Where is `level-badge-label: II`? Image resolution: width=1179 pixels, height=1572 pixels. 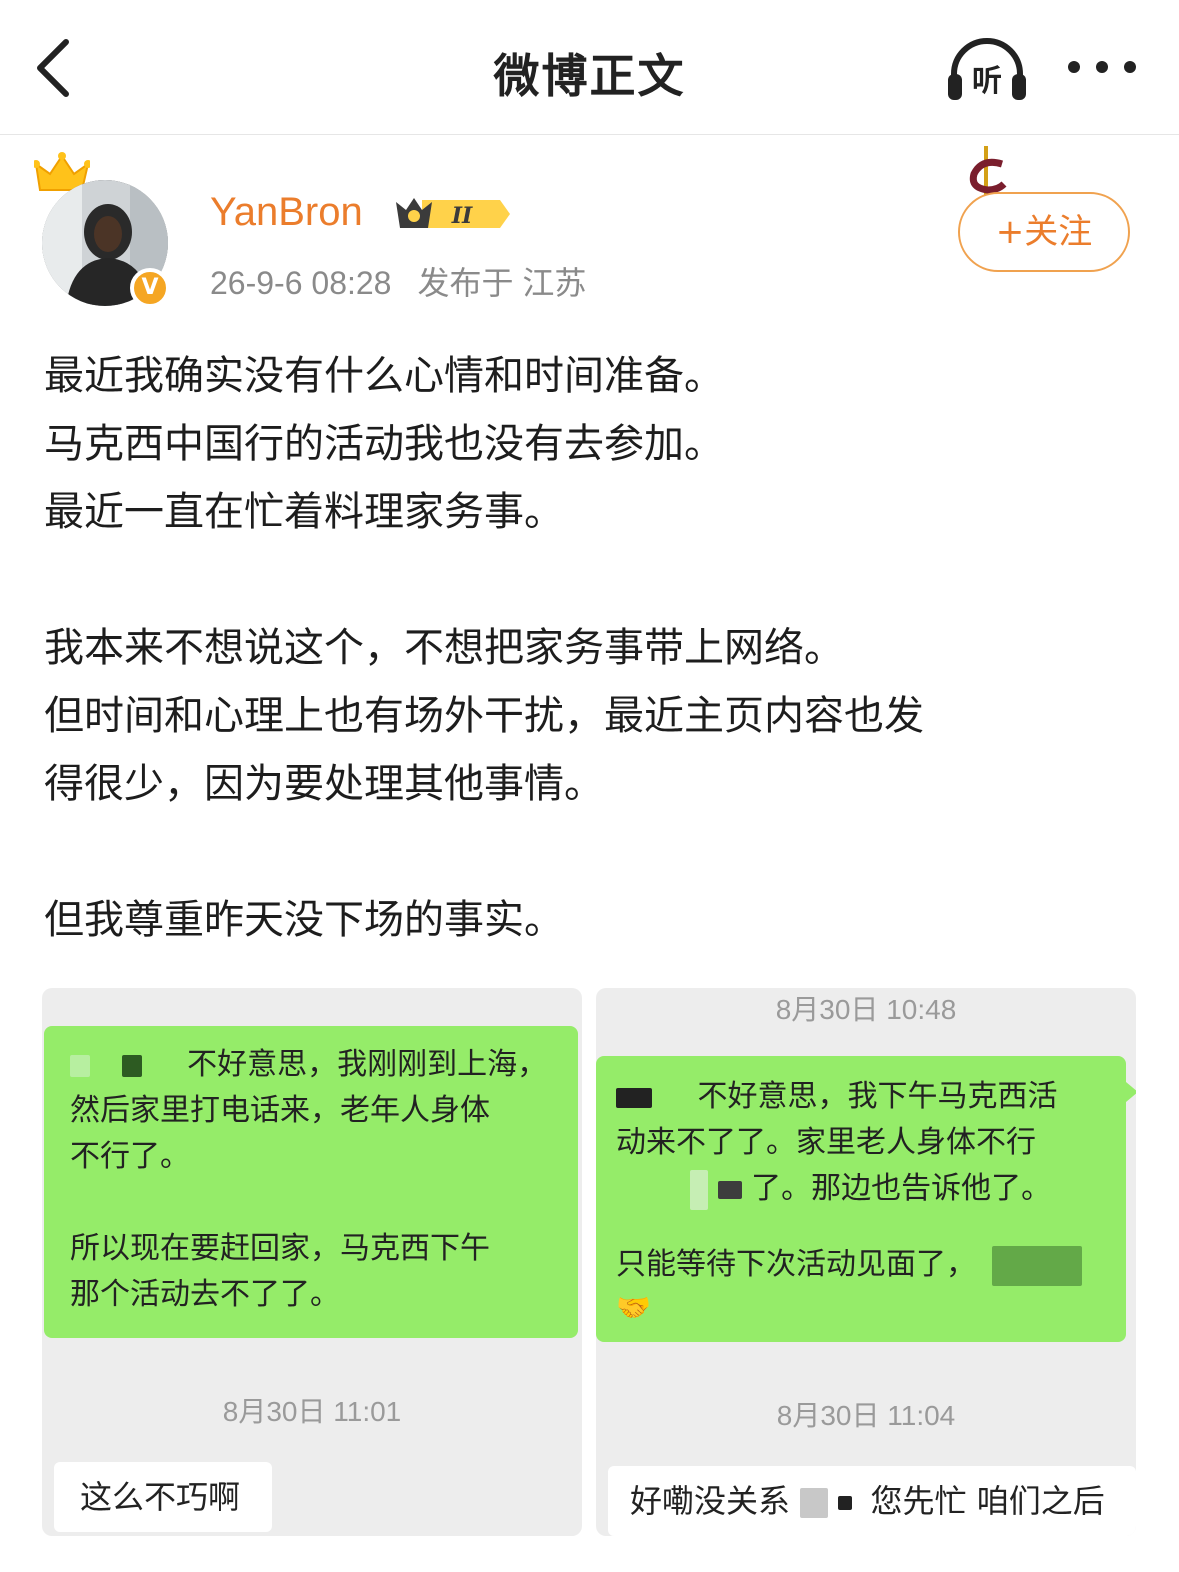
level-badge-label: II is located at coordinates (462, 216).